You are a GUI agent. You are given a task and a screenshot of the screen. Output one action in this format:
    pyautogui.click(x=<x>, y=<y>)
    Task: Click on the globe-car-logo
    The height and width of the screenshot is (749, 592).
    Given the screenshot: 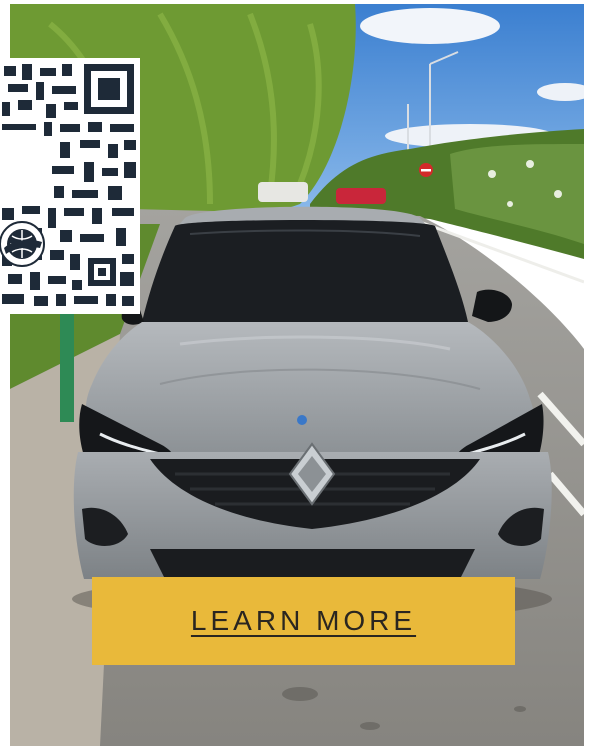 What is the action you would take?
    pyautogui.click(x=22, y=244)
    